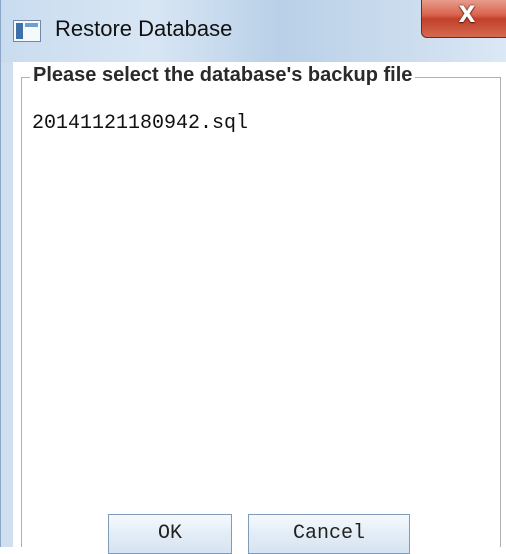 This screenshot has width=506, height=554. What do you see at coordinates (223, 75) in the screenshot?
I see `group-legend: Please select the database's backup file` at bounding box center [223, 75].